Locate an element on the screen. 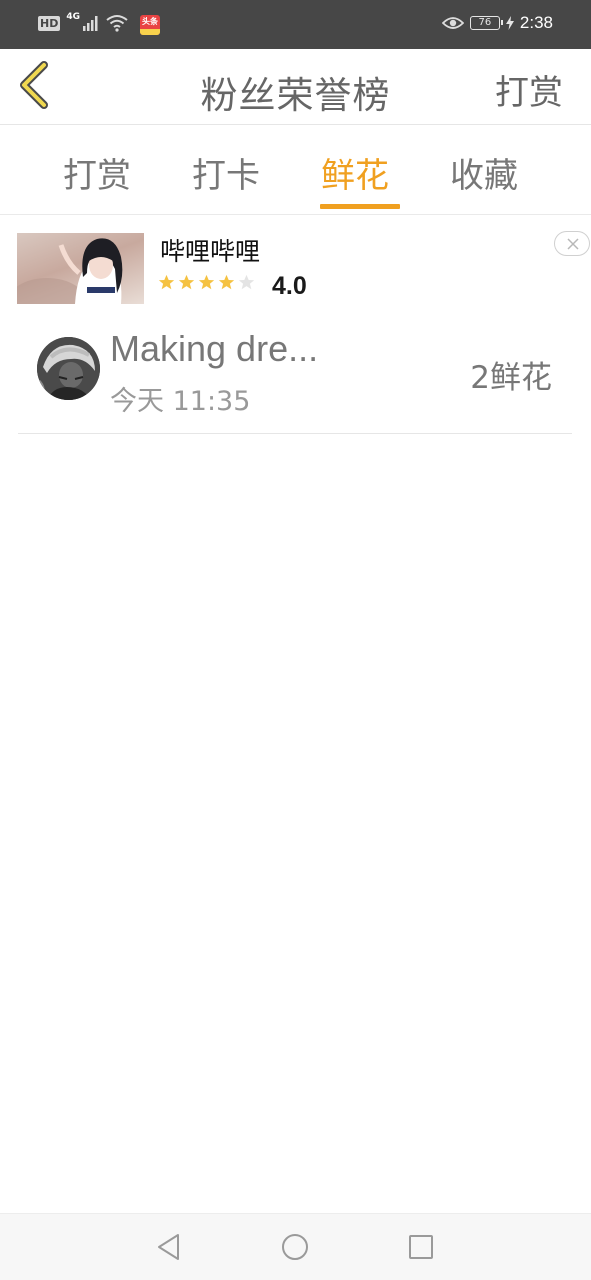 This screenshot has height=1280, width=591. battery-icon: 76 is located at coordinates (486, 23).